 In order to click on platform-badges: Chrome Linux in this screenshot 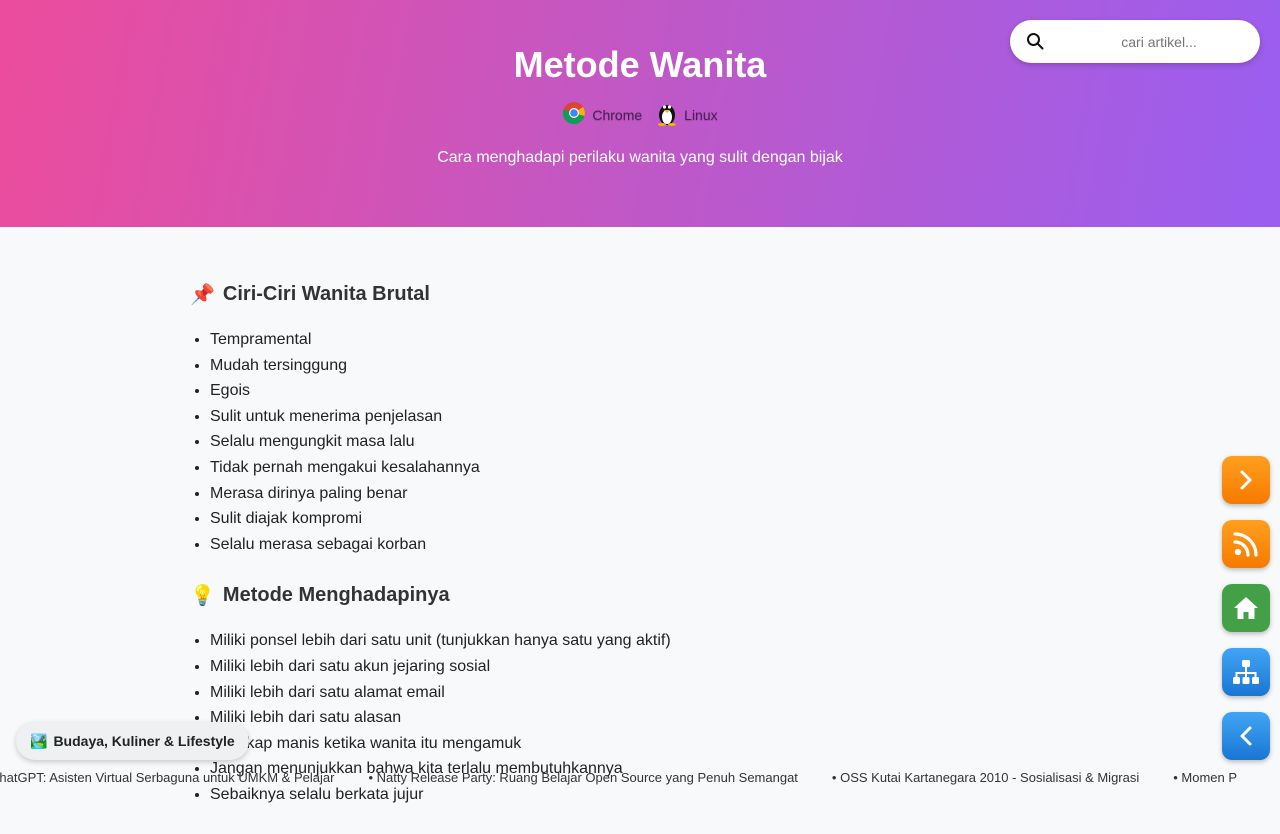, I will do `click(640, 114)`.